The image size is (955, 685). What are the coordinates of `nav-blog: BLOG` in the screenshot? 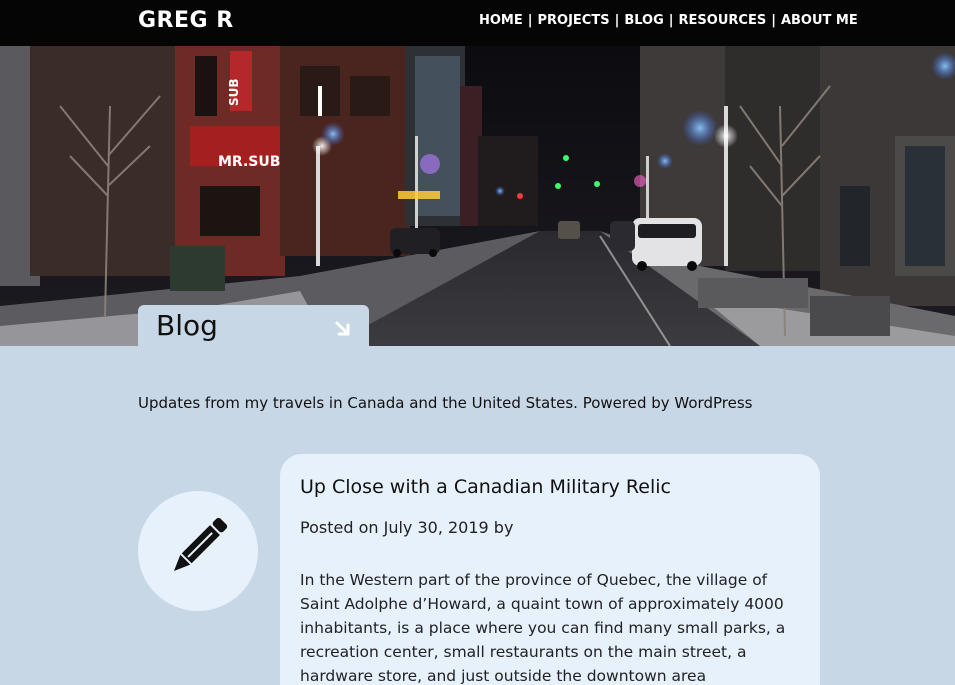 It's located at (643, 20).